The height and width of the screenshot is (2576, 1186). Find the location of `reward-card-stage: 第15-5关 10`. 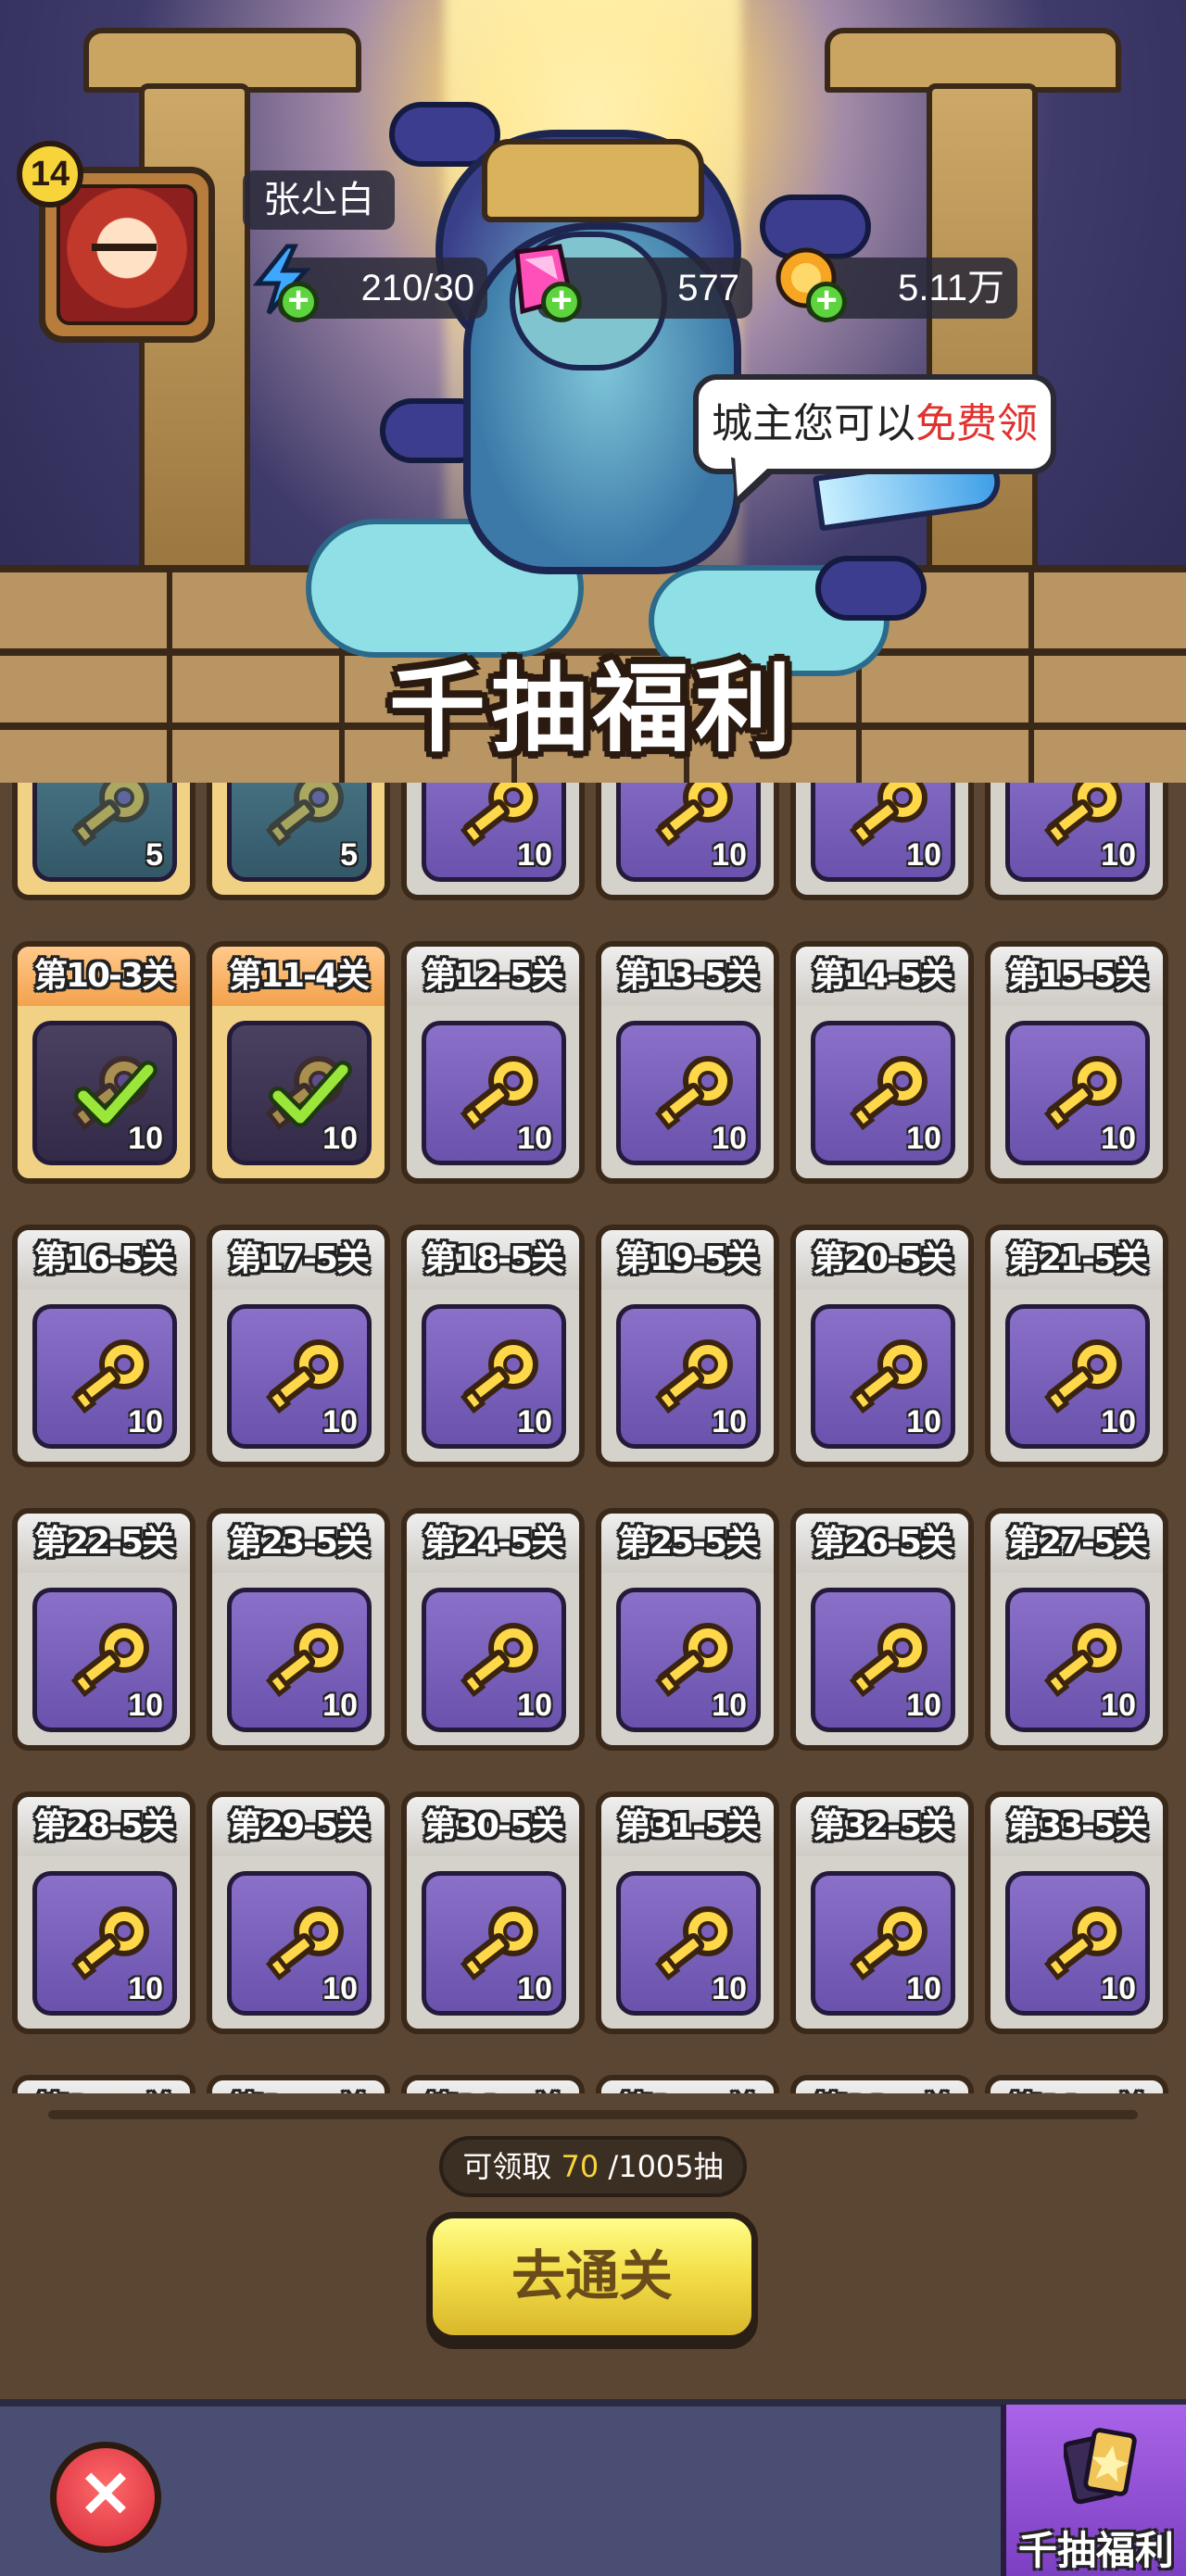

reward-card-stage: 第15-5关 10 is located at coordinates (1076, 1062).